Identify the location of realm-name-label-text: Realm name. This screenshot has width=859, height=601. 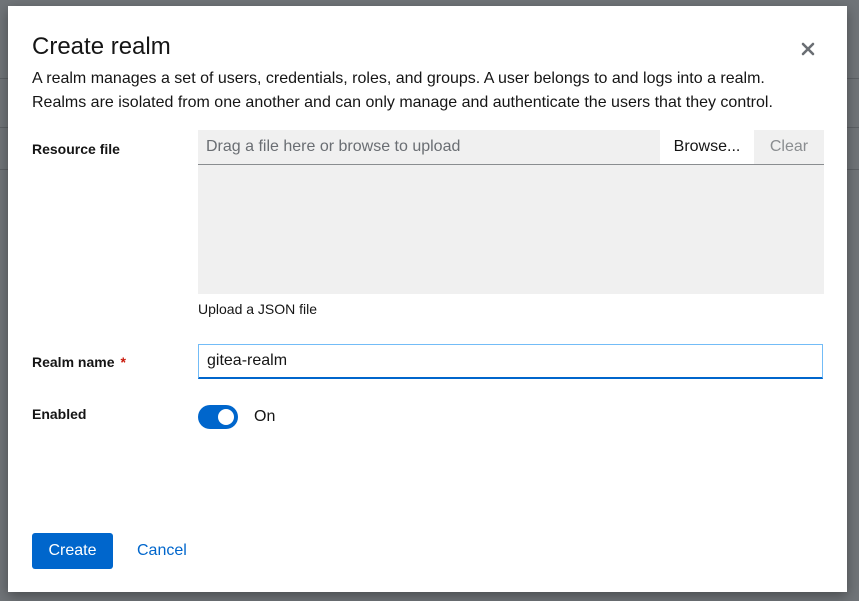
(73, 362).